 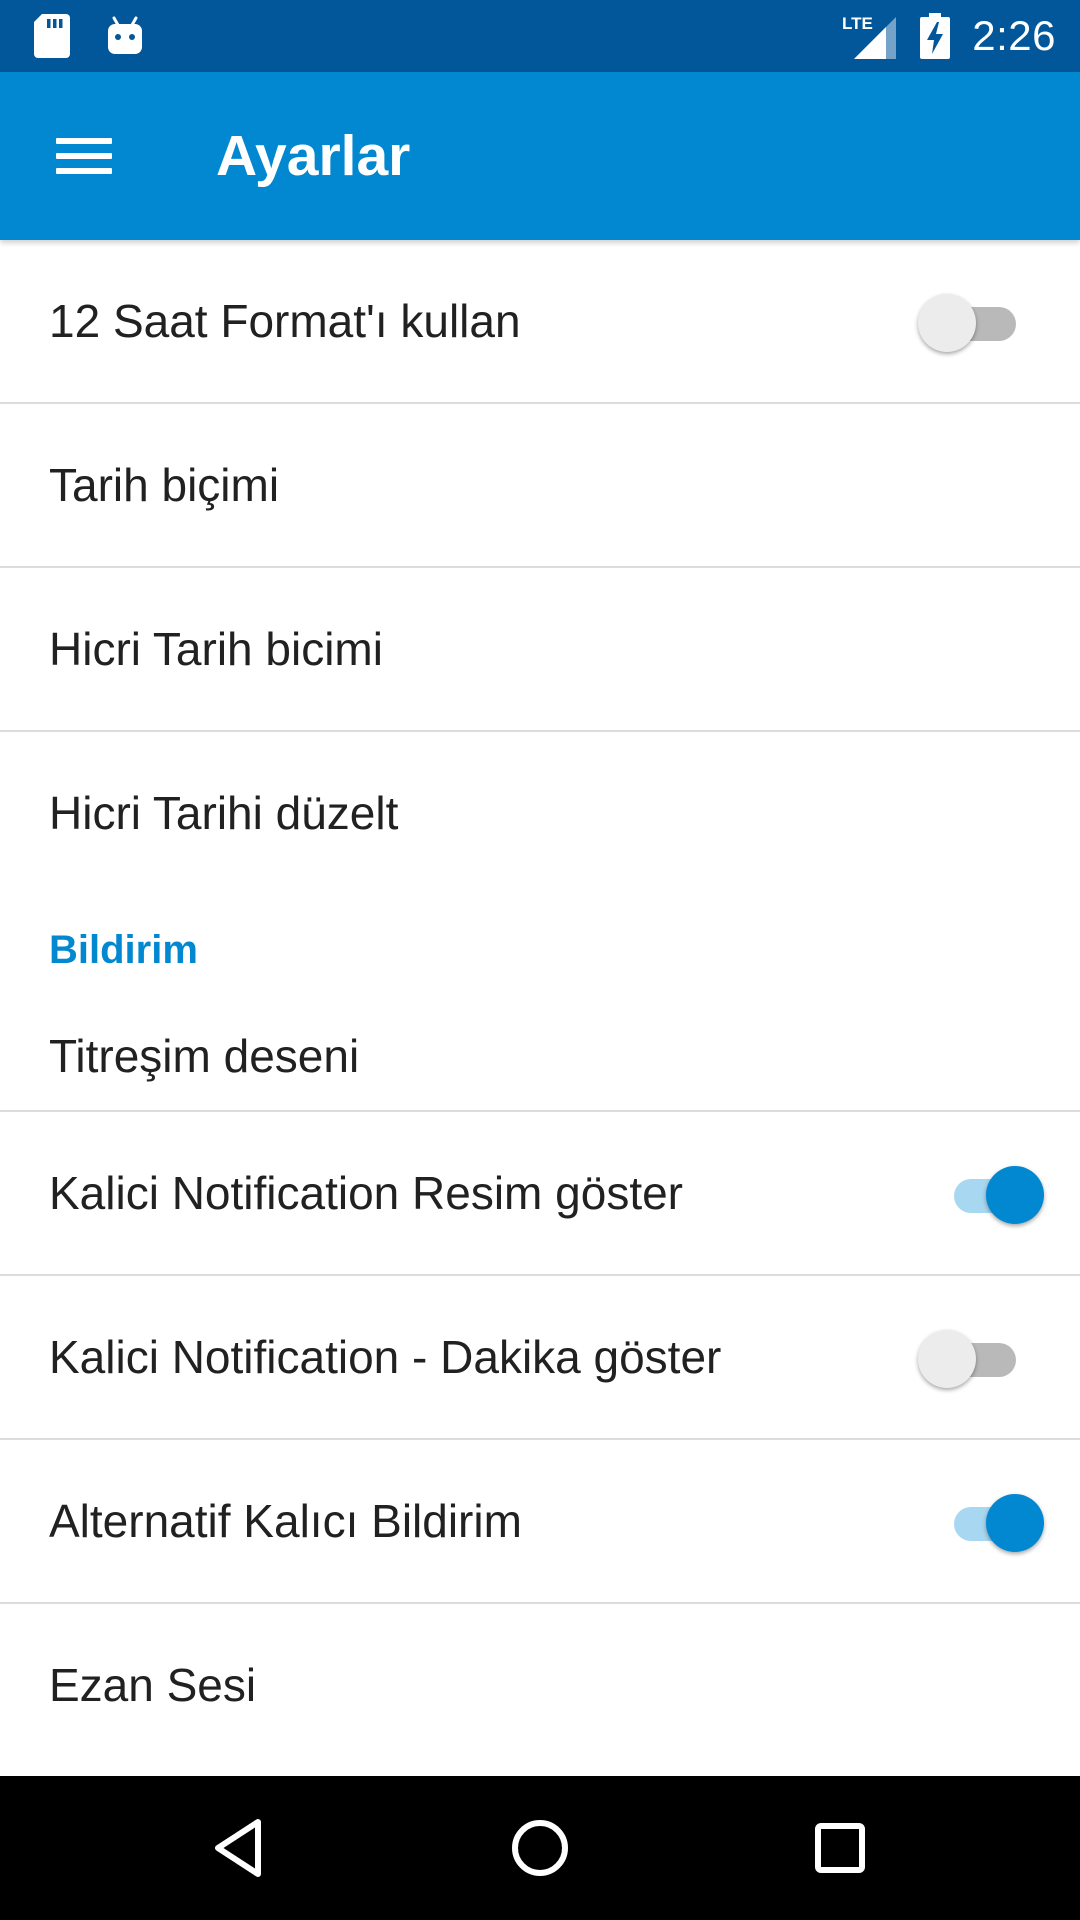 I want to click on back-icon, so click(x=238, y=1848).